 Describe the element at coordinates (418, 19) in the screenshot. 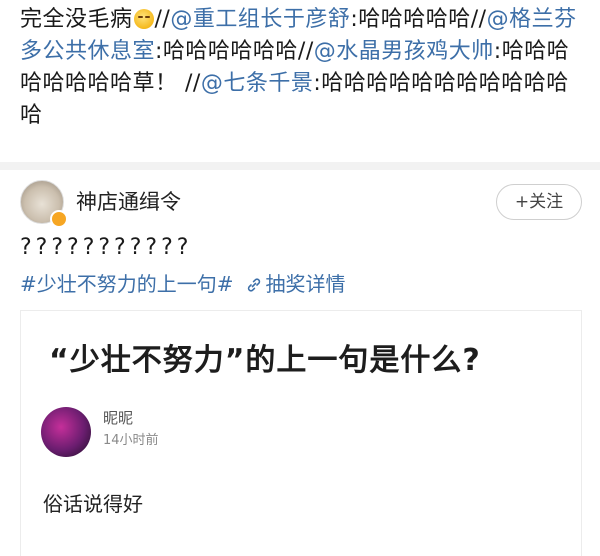

I see `repost-text-segment: :哈哈哈哈哈//` at that location.